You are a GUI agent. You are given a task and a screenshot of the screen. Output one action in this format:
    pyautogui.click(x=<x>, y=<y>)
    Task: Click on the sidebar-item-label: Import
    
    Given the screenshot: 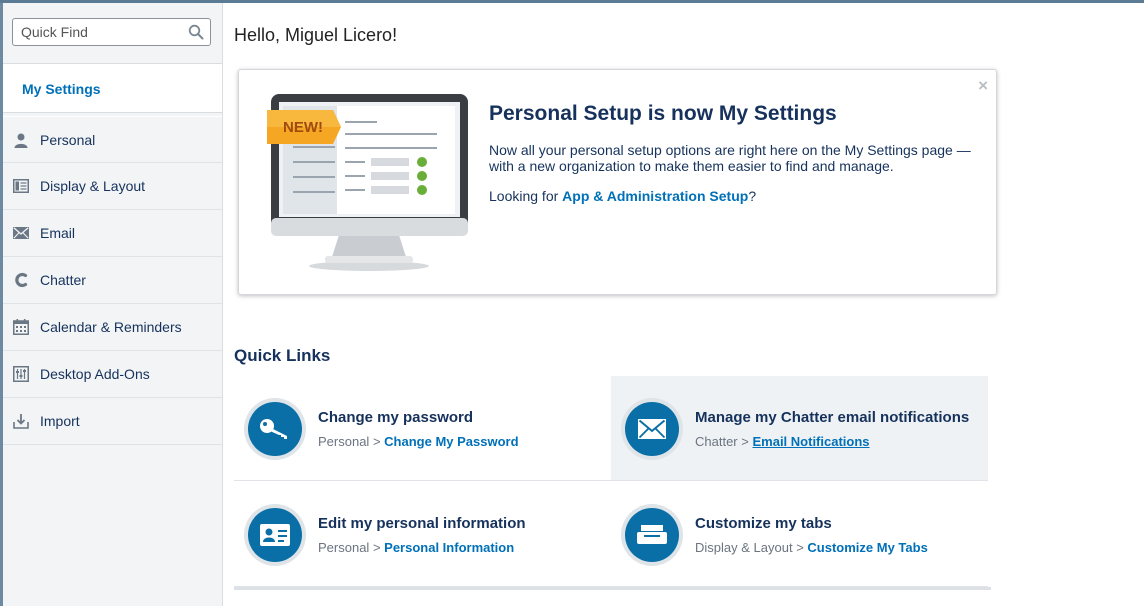 What is the action you would take?
    pyautogui.click(x=60, y=421)
    